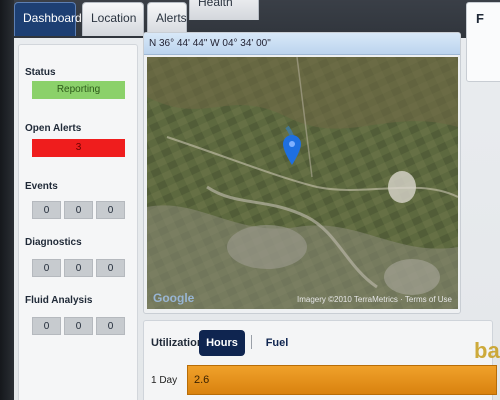  Describe the element at coordinates (292, 150) in the screenshot. I see `map-pin-icon` at that location.